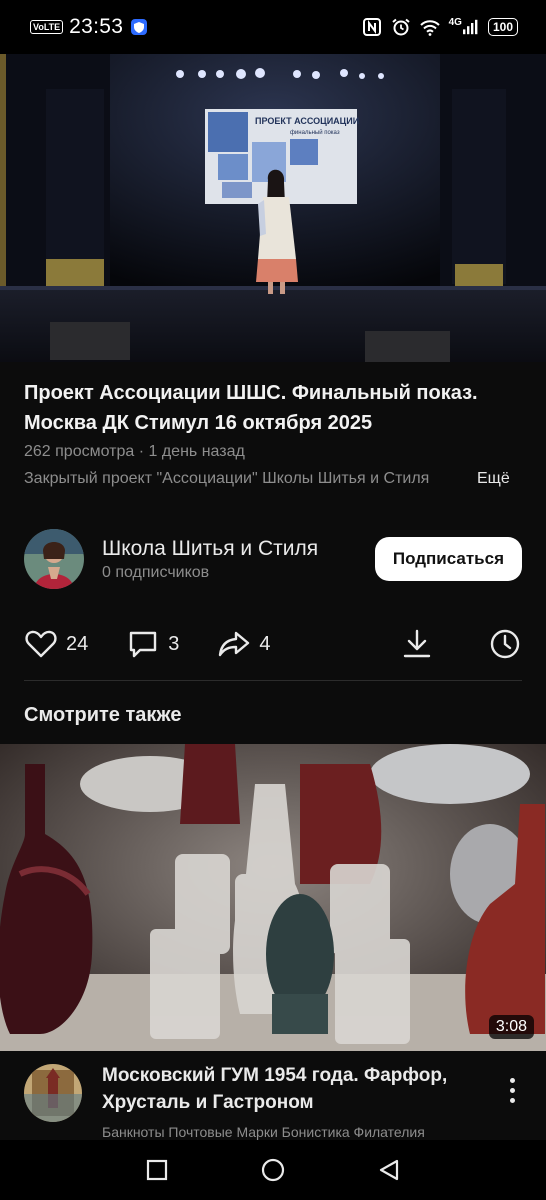 This screenshot has width=546, height=1200. What do you see at coordinates (512, 1101) in the screenshot?
I see `more-options-icon` at bounding box center [512, 1101].